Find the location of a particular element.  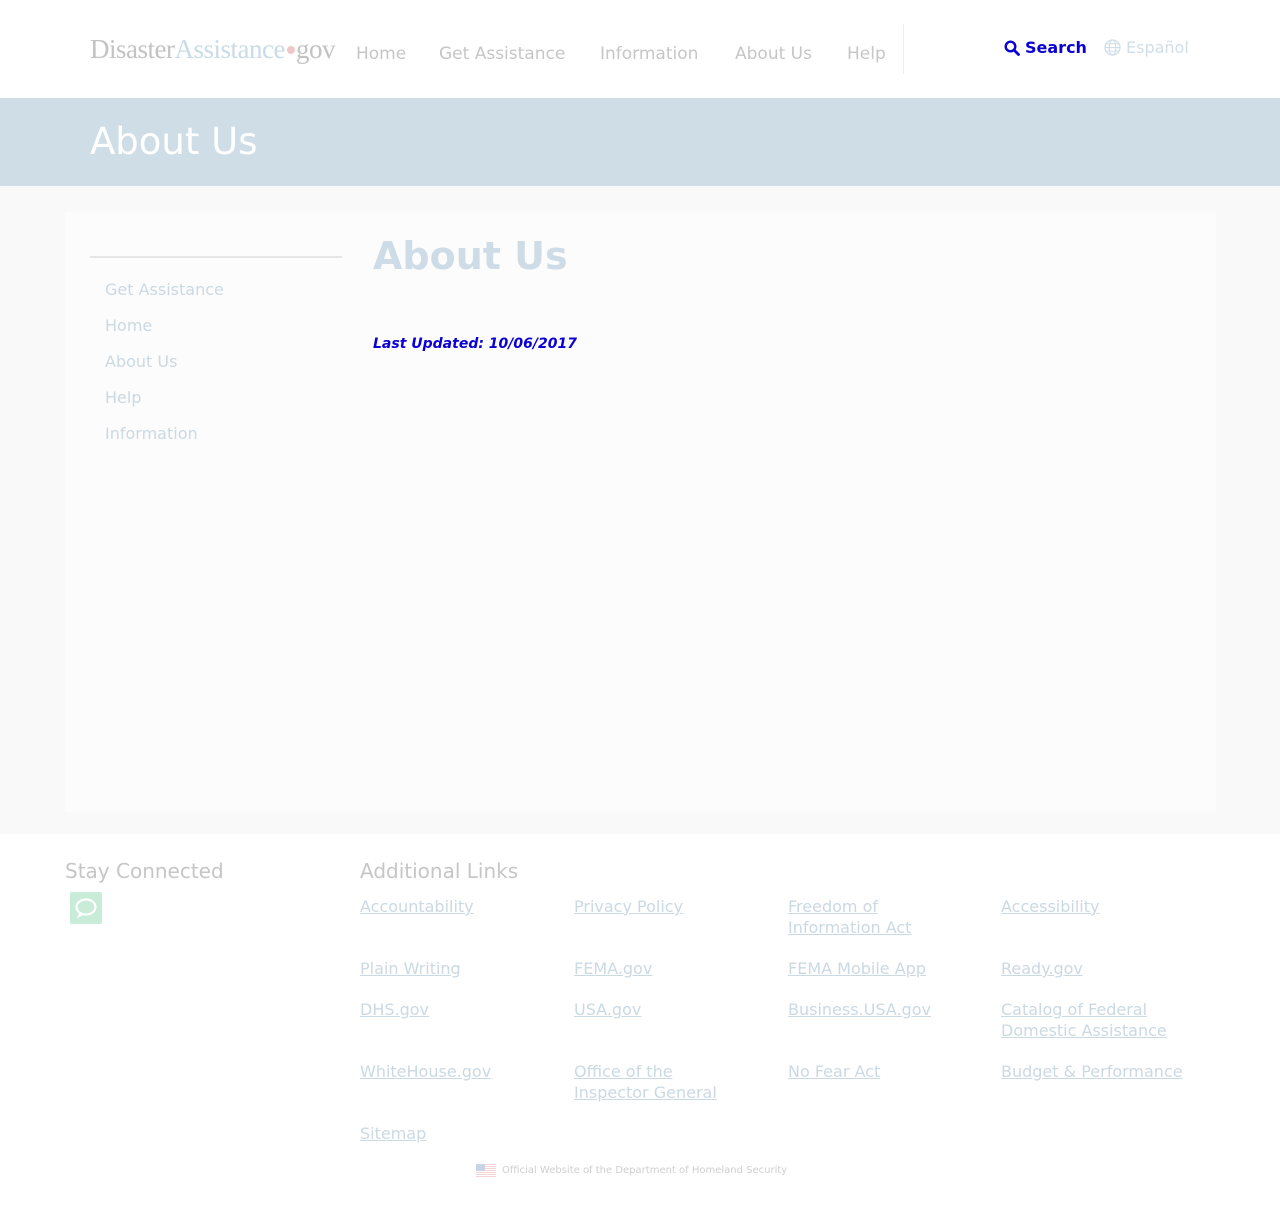

footer-link-privacy-policy: Privacy Policy is located at coordinates (628, 906).